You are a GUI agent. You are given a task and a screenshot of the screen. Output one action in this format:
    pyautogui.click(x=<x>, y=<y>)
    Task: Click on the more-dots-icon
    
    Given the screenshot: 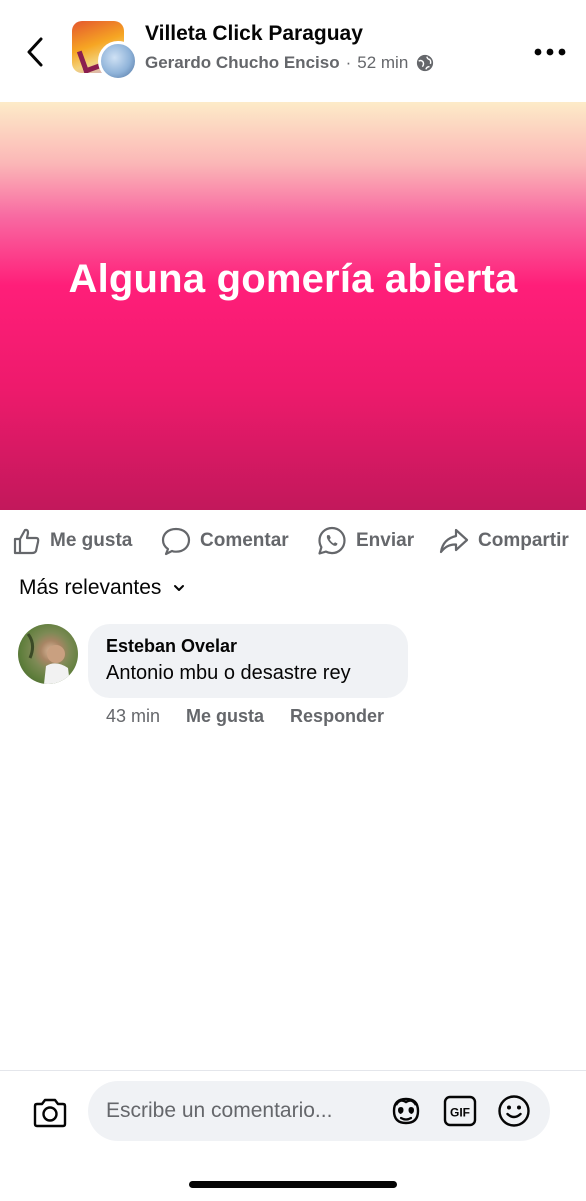 What is the action you would take?
    pyautogui.click(x=550, y=52)
    